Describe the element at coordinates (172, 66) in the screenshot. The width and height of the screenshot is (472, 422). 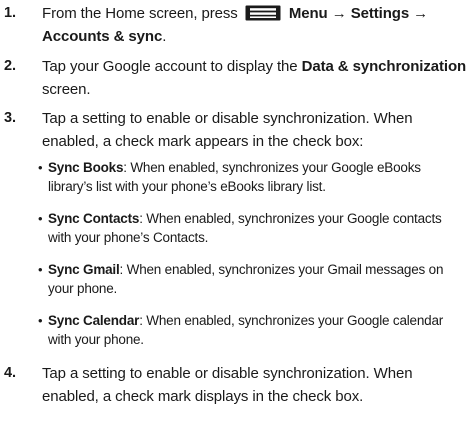
I see `step-intro: Tap your Google account to display the` at that location.